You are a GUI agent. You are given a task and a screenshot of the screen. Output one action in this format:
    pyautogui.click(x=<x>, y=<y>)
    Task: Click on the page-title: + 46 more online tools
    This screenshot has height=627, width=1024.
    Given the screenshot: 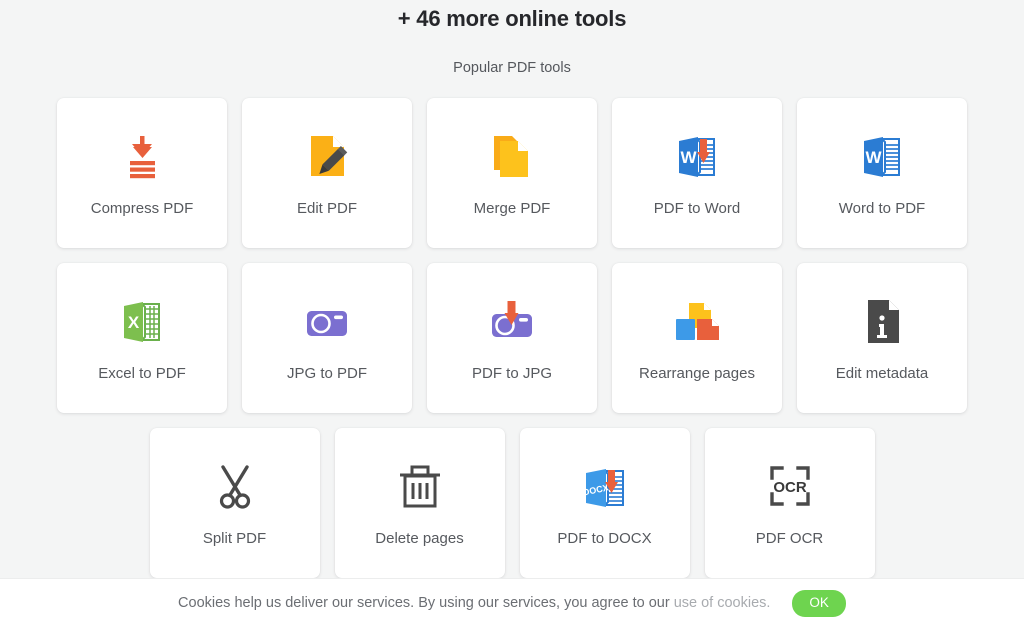 What is the action you would take?
    pyautogui.click(x=512, y=18)
    